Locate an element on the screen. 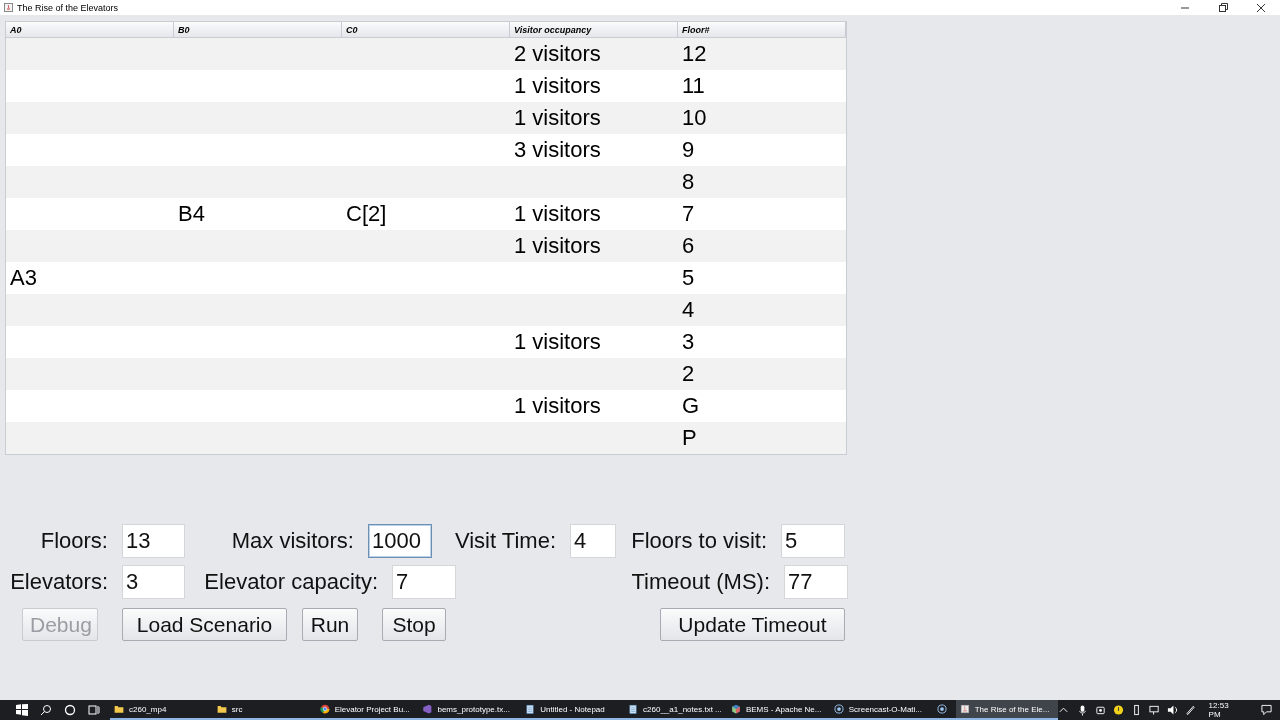 Image resolution: width=1280 pixels, height=720 pixels. input-field: 5 is located at coordinates (813, 541).